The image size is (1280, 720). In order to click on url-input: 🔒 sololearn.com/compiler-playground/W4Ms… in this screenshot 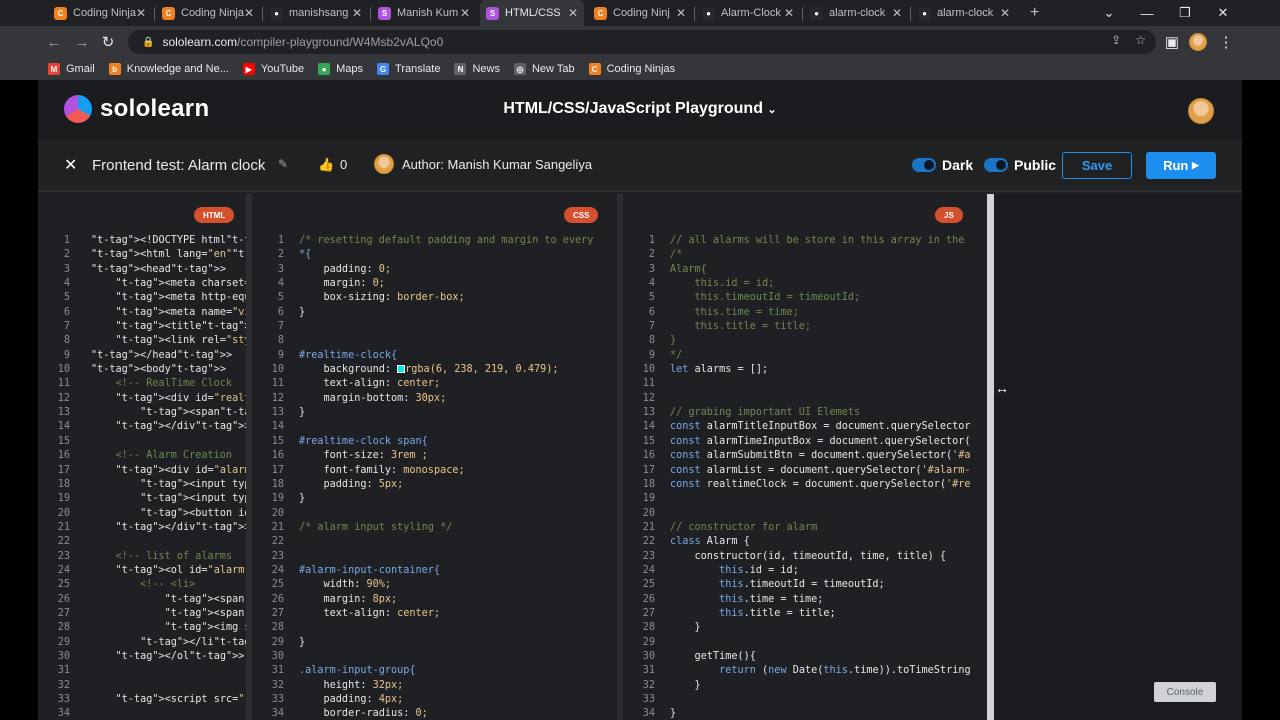, I will do `click(642, 42)`.